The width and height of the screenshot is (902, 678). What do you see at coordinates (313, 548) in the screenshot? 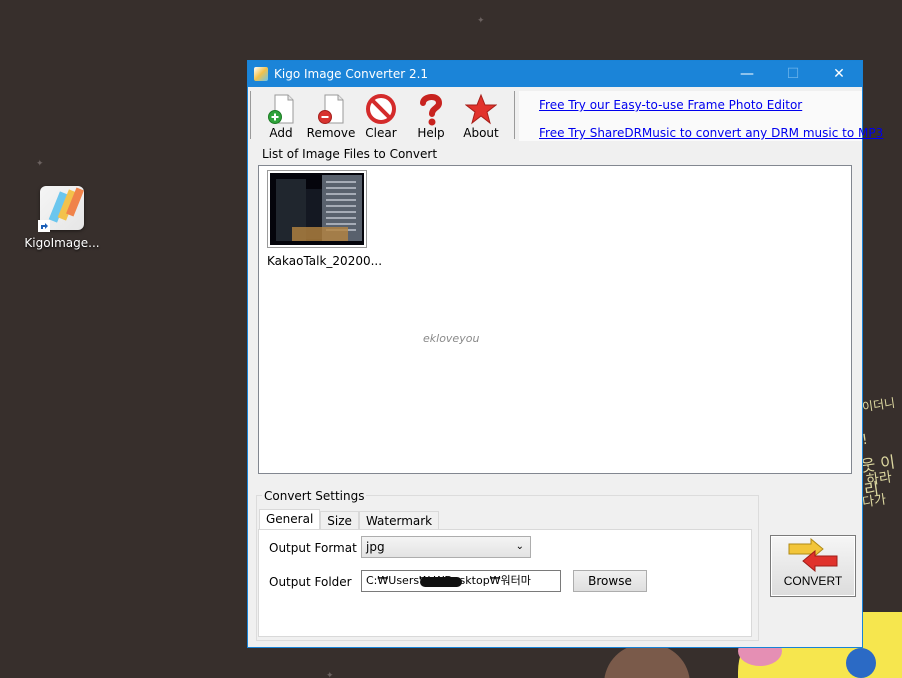
I see `output-format-label: Output Format` at bounding box center [313, 548].